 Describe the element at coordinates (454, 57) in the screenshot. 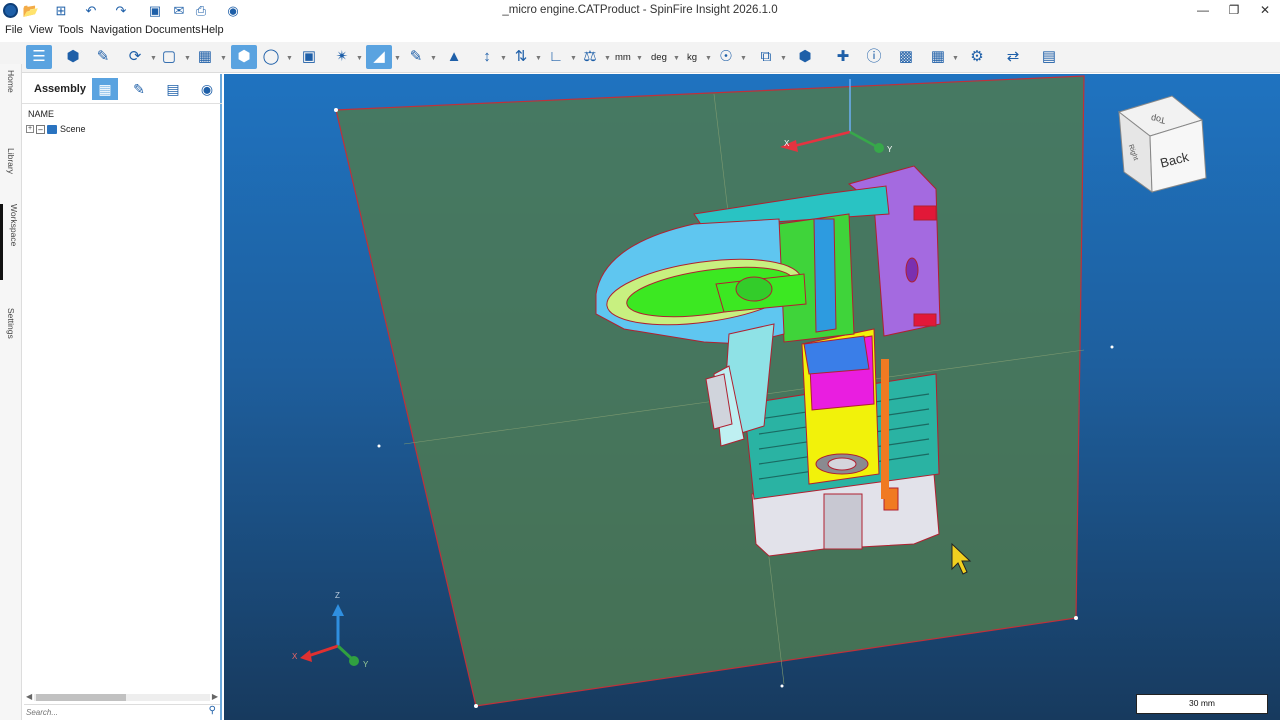

I see `measure-distance-icon: ▲` at that location.